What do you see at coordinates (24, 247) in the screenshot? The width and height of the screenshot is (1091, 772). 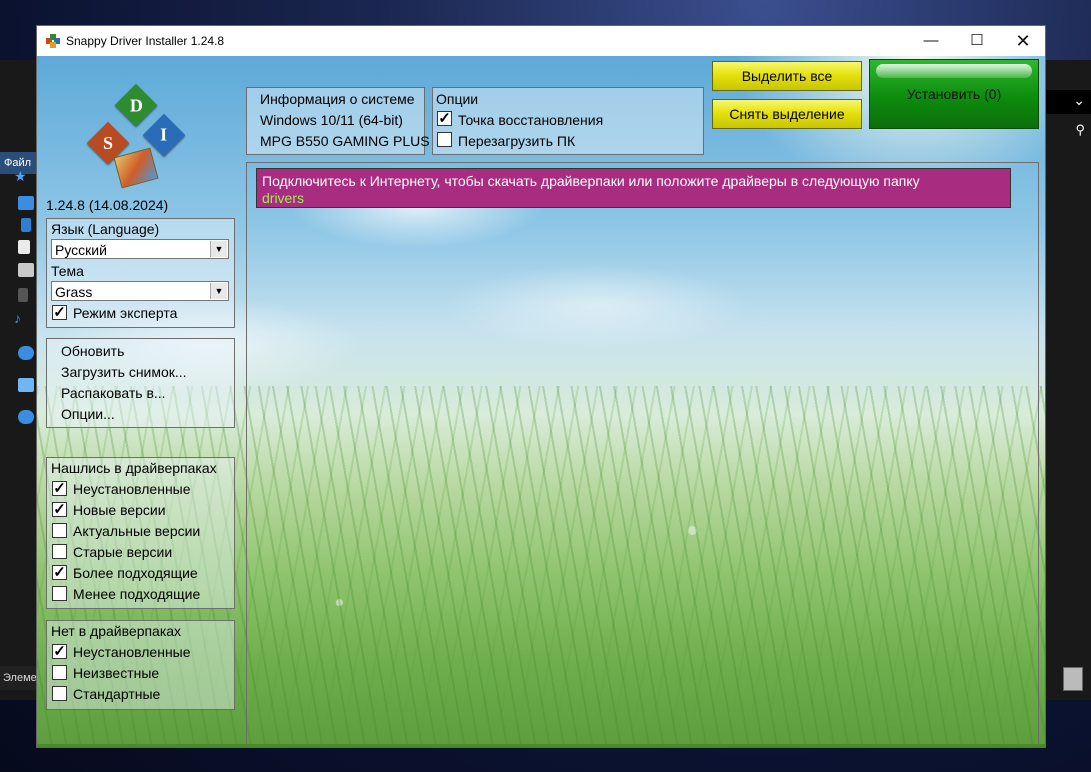 I see `document-icon` at bounding box center [24, 247].